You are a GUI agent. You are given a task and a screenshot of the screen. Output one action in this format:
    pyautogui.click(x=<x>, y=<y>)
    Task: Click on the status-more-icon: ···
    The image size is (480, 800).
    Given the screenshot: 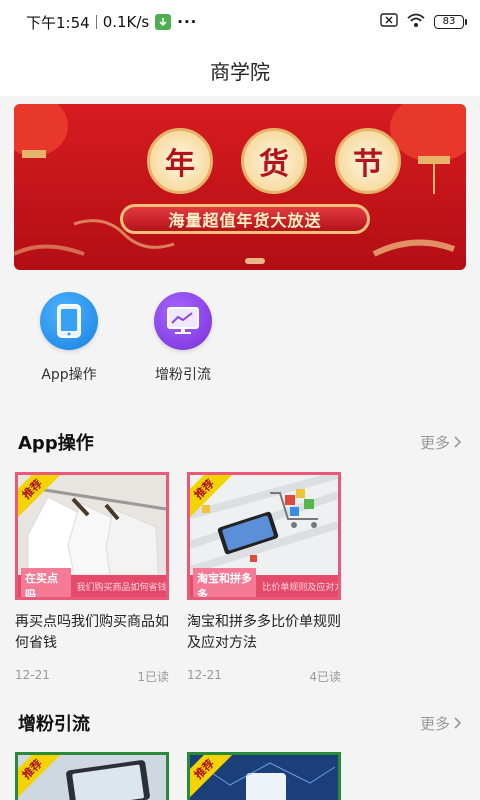 What is the action you would take?
    pyautogui.click(x=187, y=22)
    